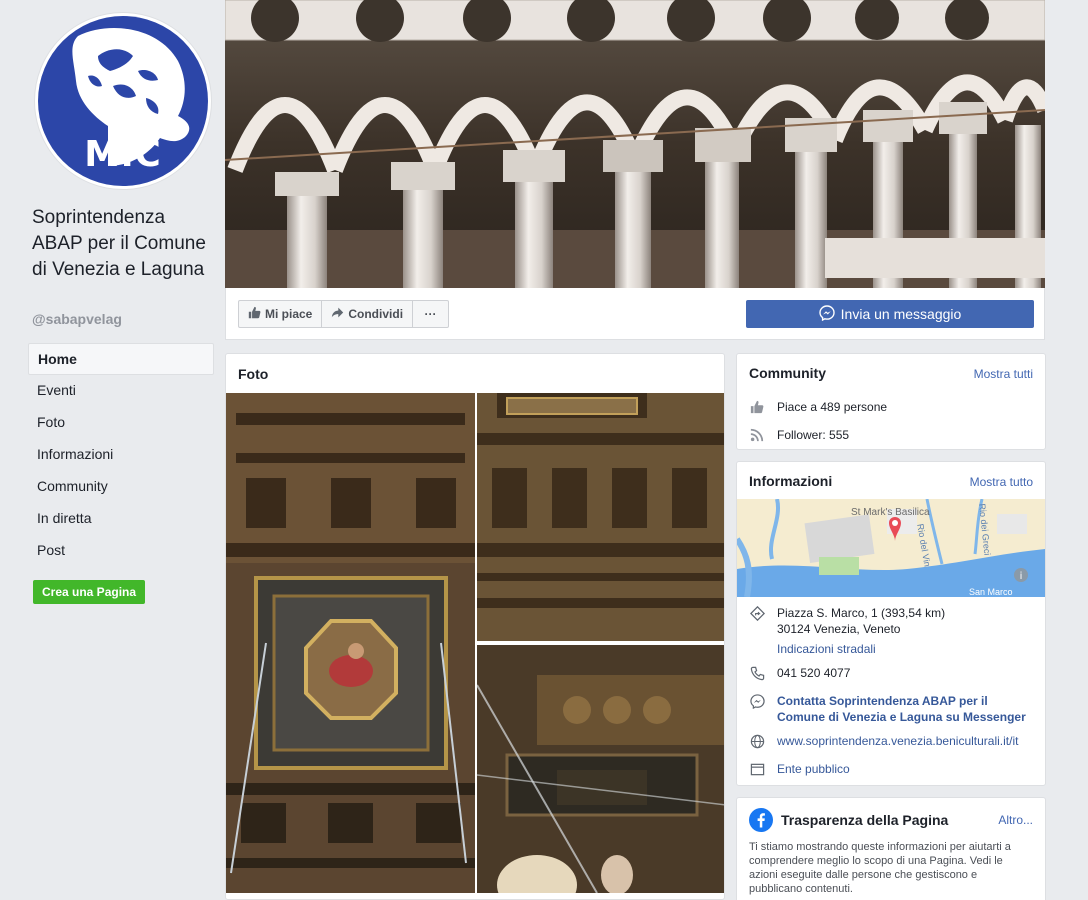 The image size is (1088, 900). What do you see at coordinates (757, 613) in the screenshot?
I see `directions-icon` at bounding box center [757, 613].